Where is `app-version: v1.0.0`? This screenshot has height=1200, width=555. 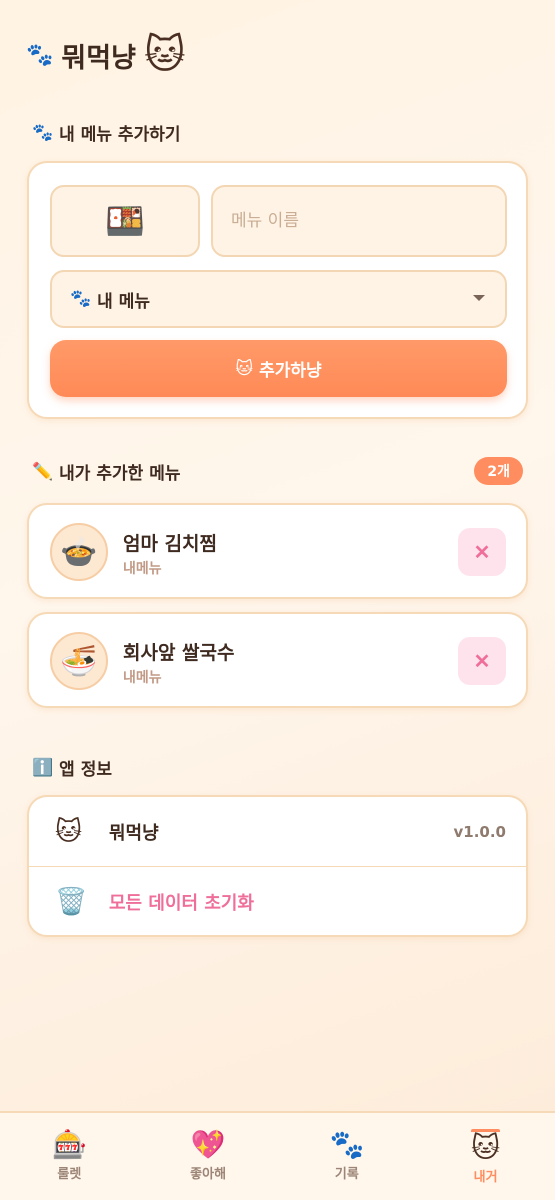 app-version: v1.0.0 is located at coordinates (480, 832).